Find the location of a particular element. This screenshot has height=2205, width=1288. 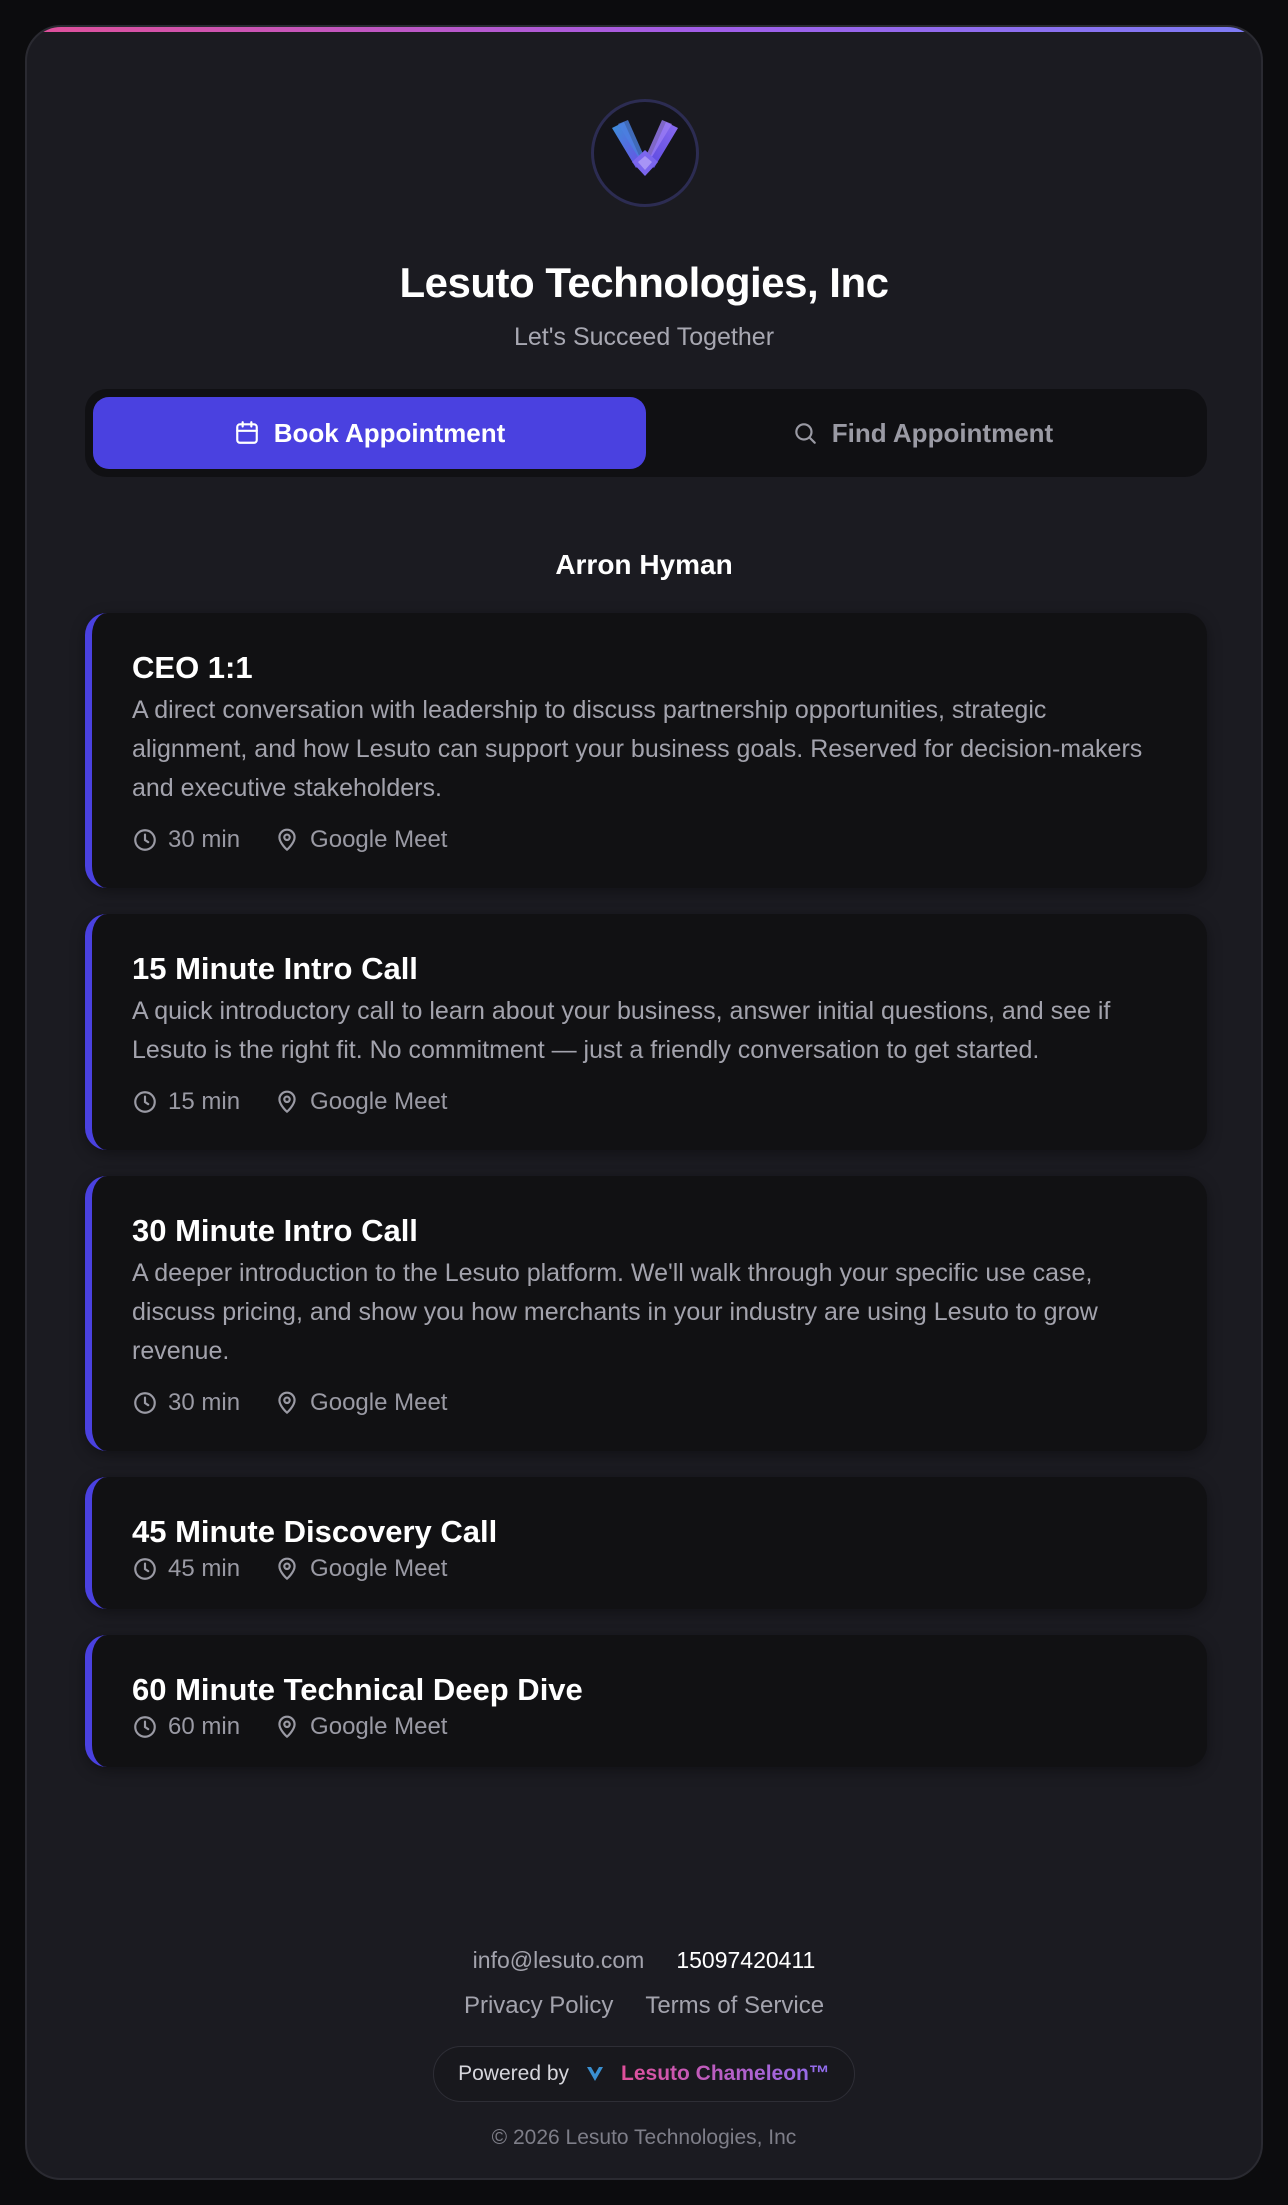

event-duration: 15 min is located at coordinates (186, 1102).